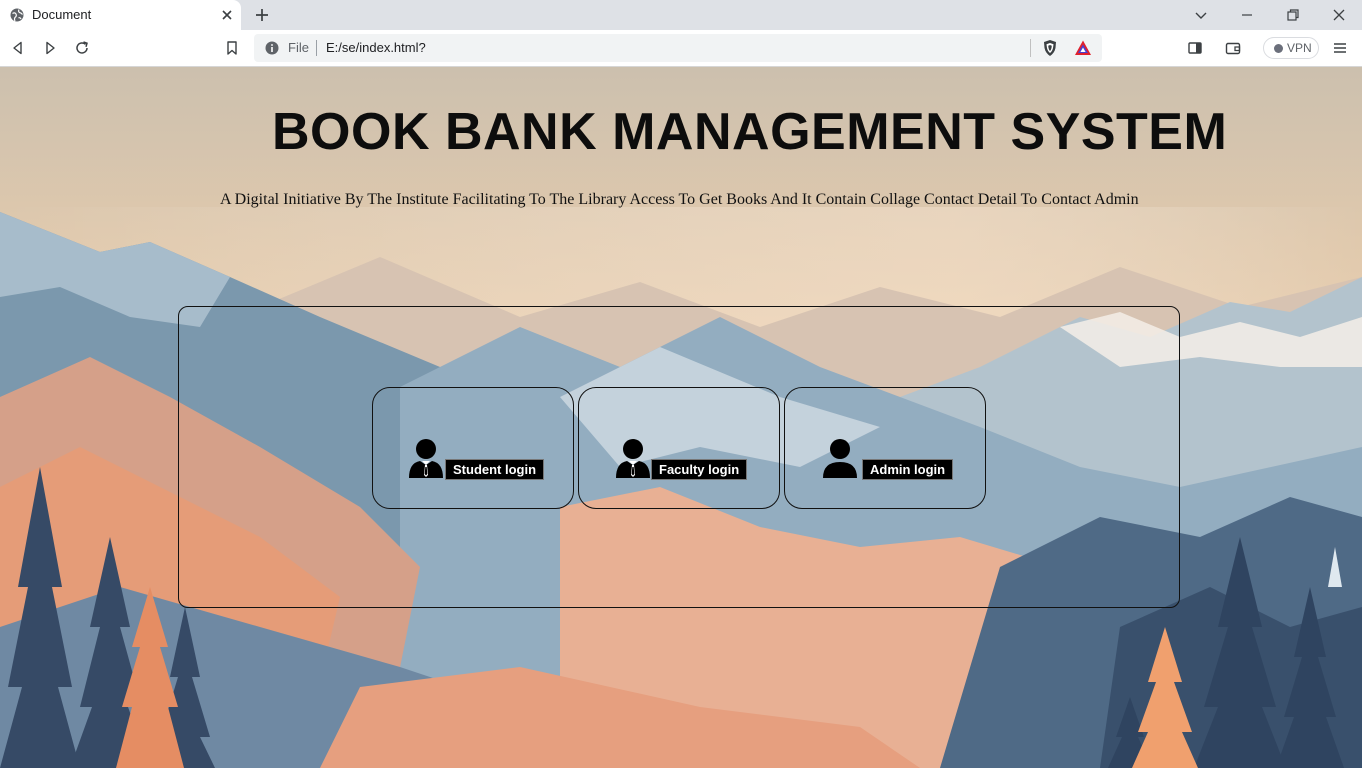 The width and height of the screenshot is (1362, 768). I want to click on globe-icon, so click(17, 15).